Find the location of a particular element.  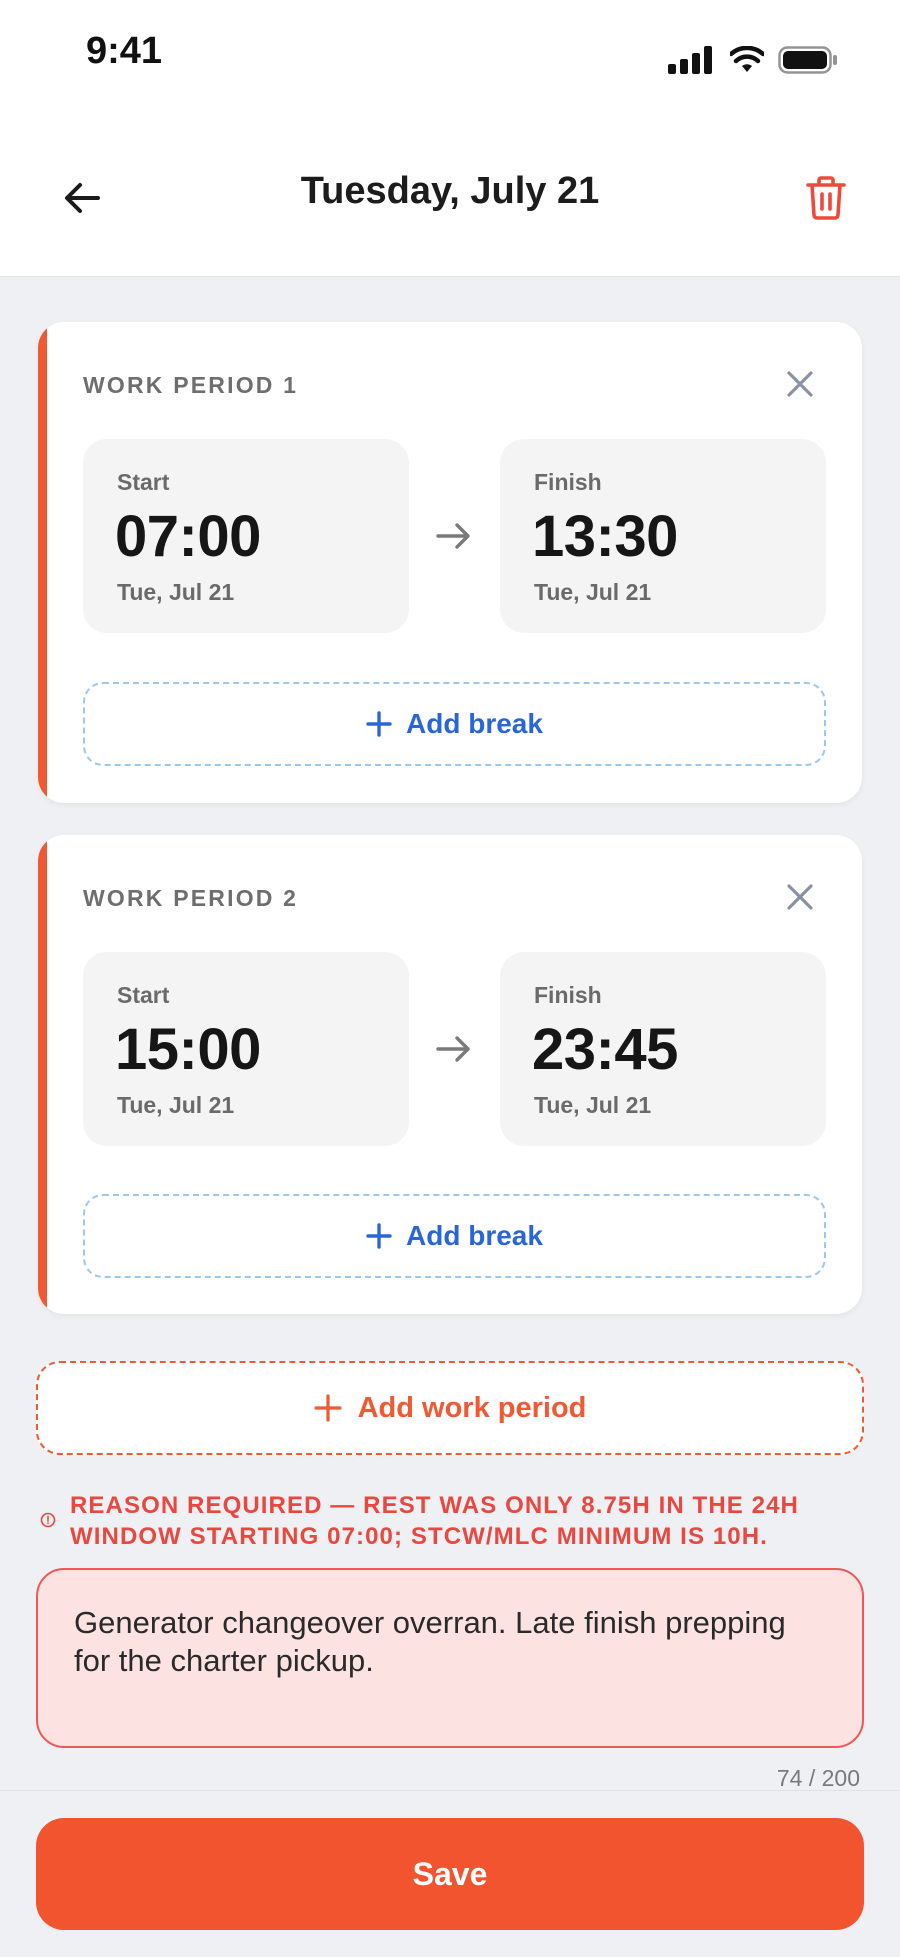

trash-icon is located at coordinates (826, 198).